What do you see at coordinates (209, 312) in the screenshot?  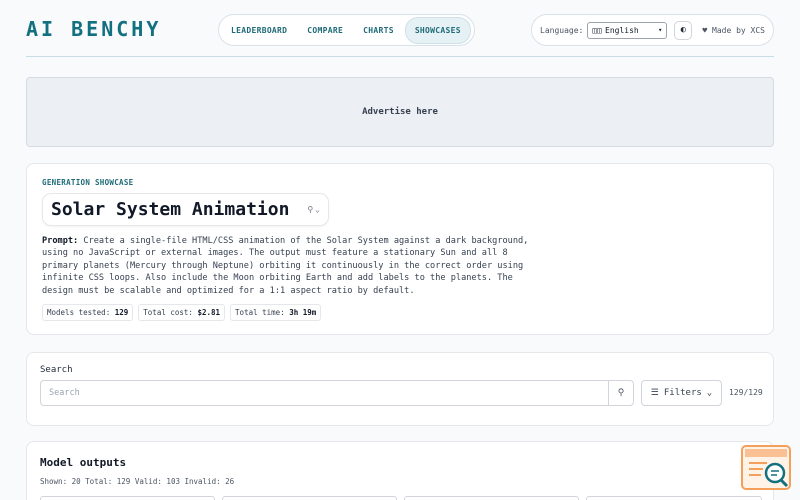 I see `stat-value: $2.81` at bounding box center [209, 312].